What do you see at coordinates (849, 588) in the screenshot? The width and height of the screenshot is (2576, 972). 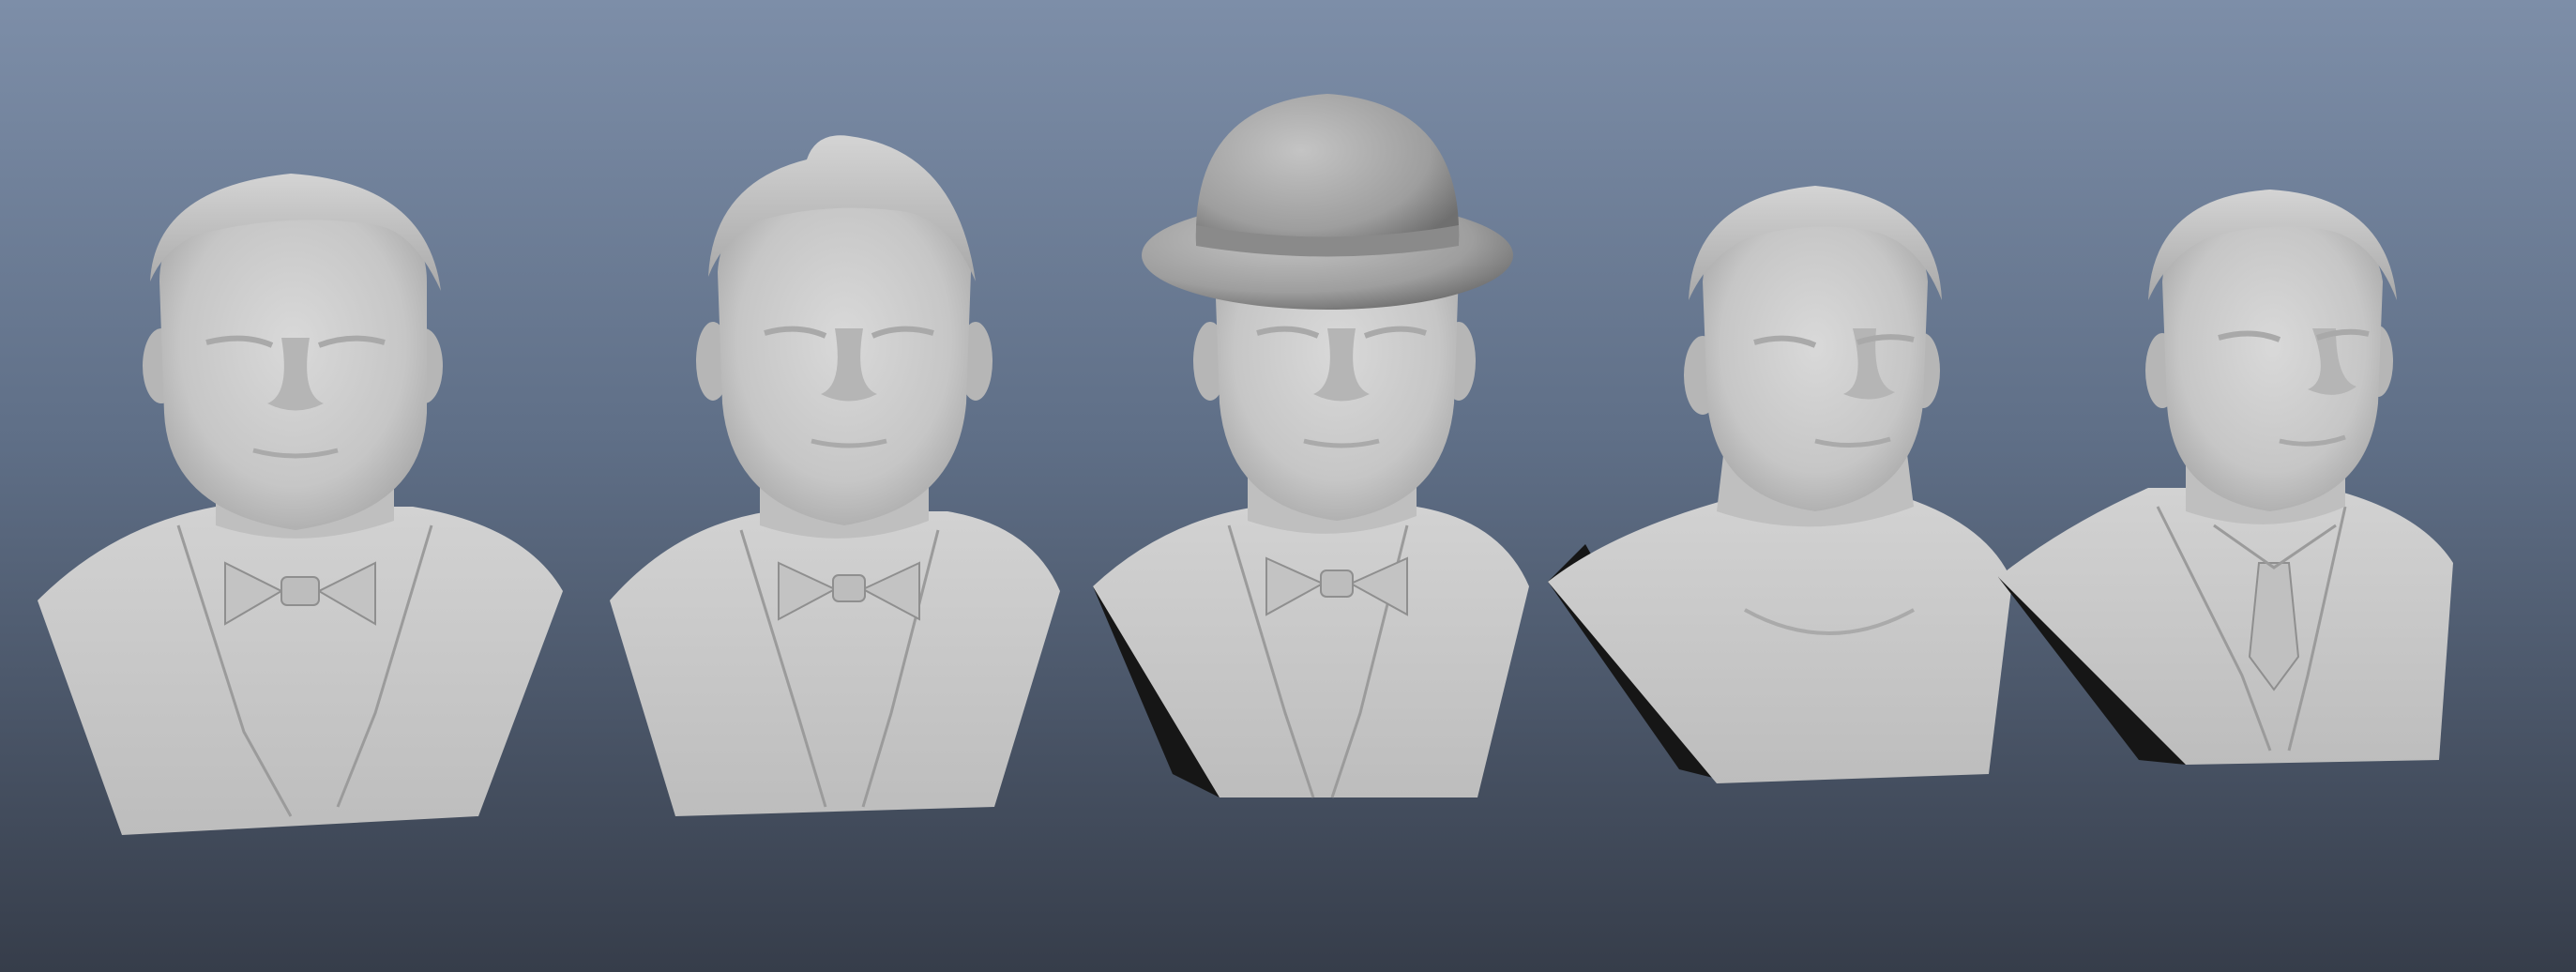 I see `bust-2-bow-knot` at bounding box center [849, 588].